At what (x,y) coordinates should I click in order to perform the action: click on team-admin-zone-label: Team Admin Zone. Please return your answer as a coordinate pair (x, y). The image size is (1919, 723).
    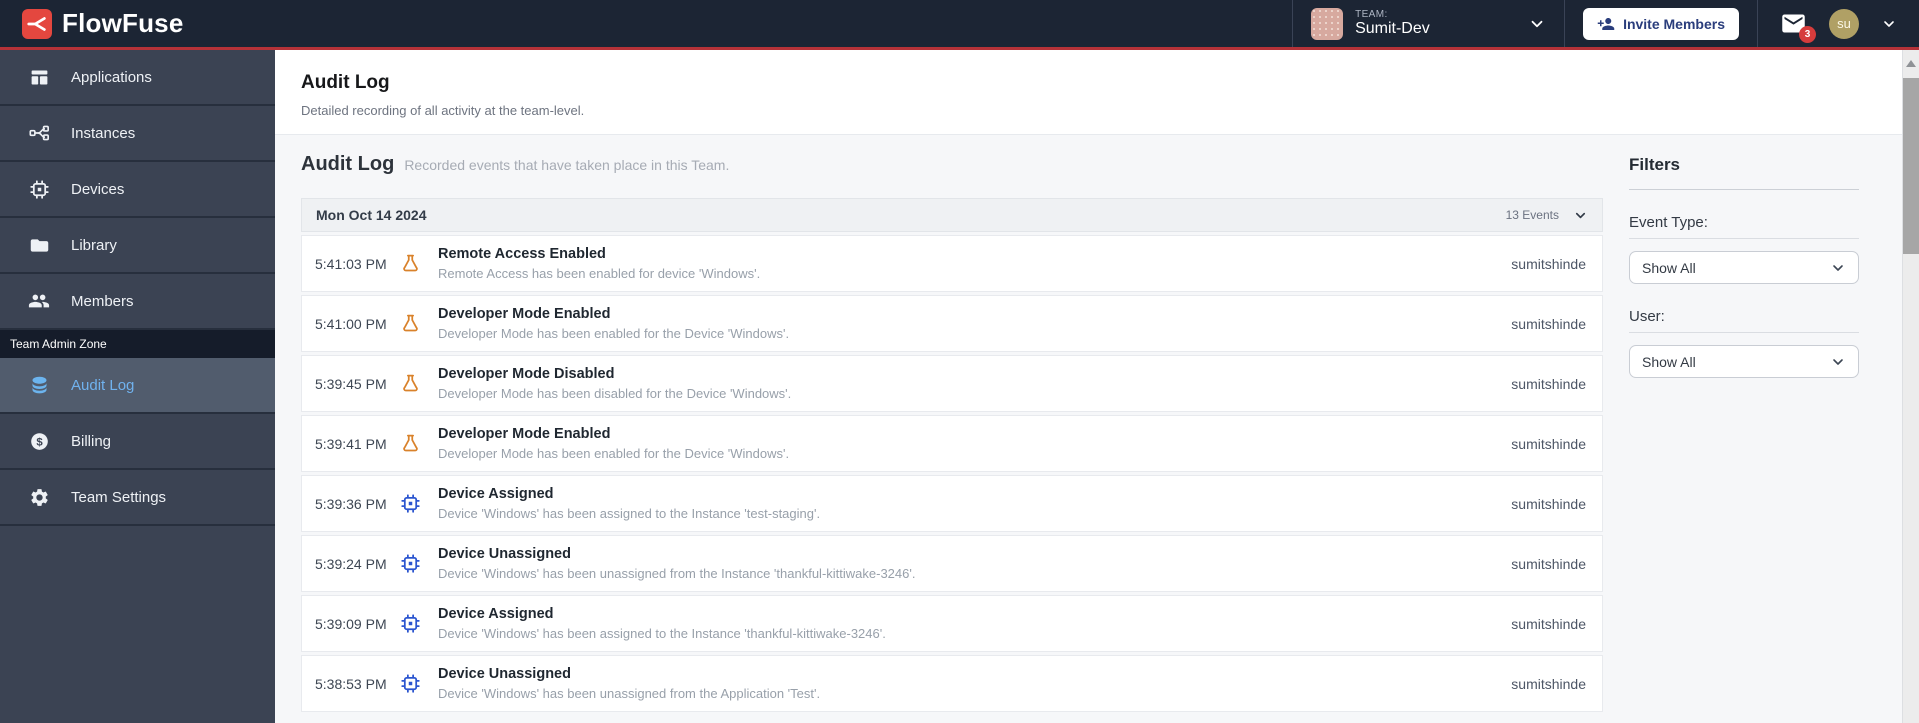
    Looking at the image, I should click on (137, 344).